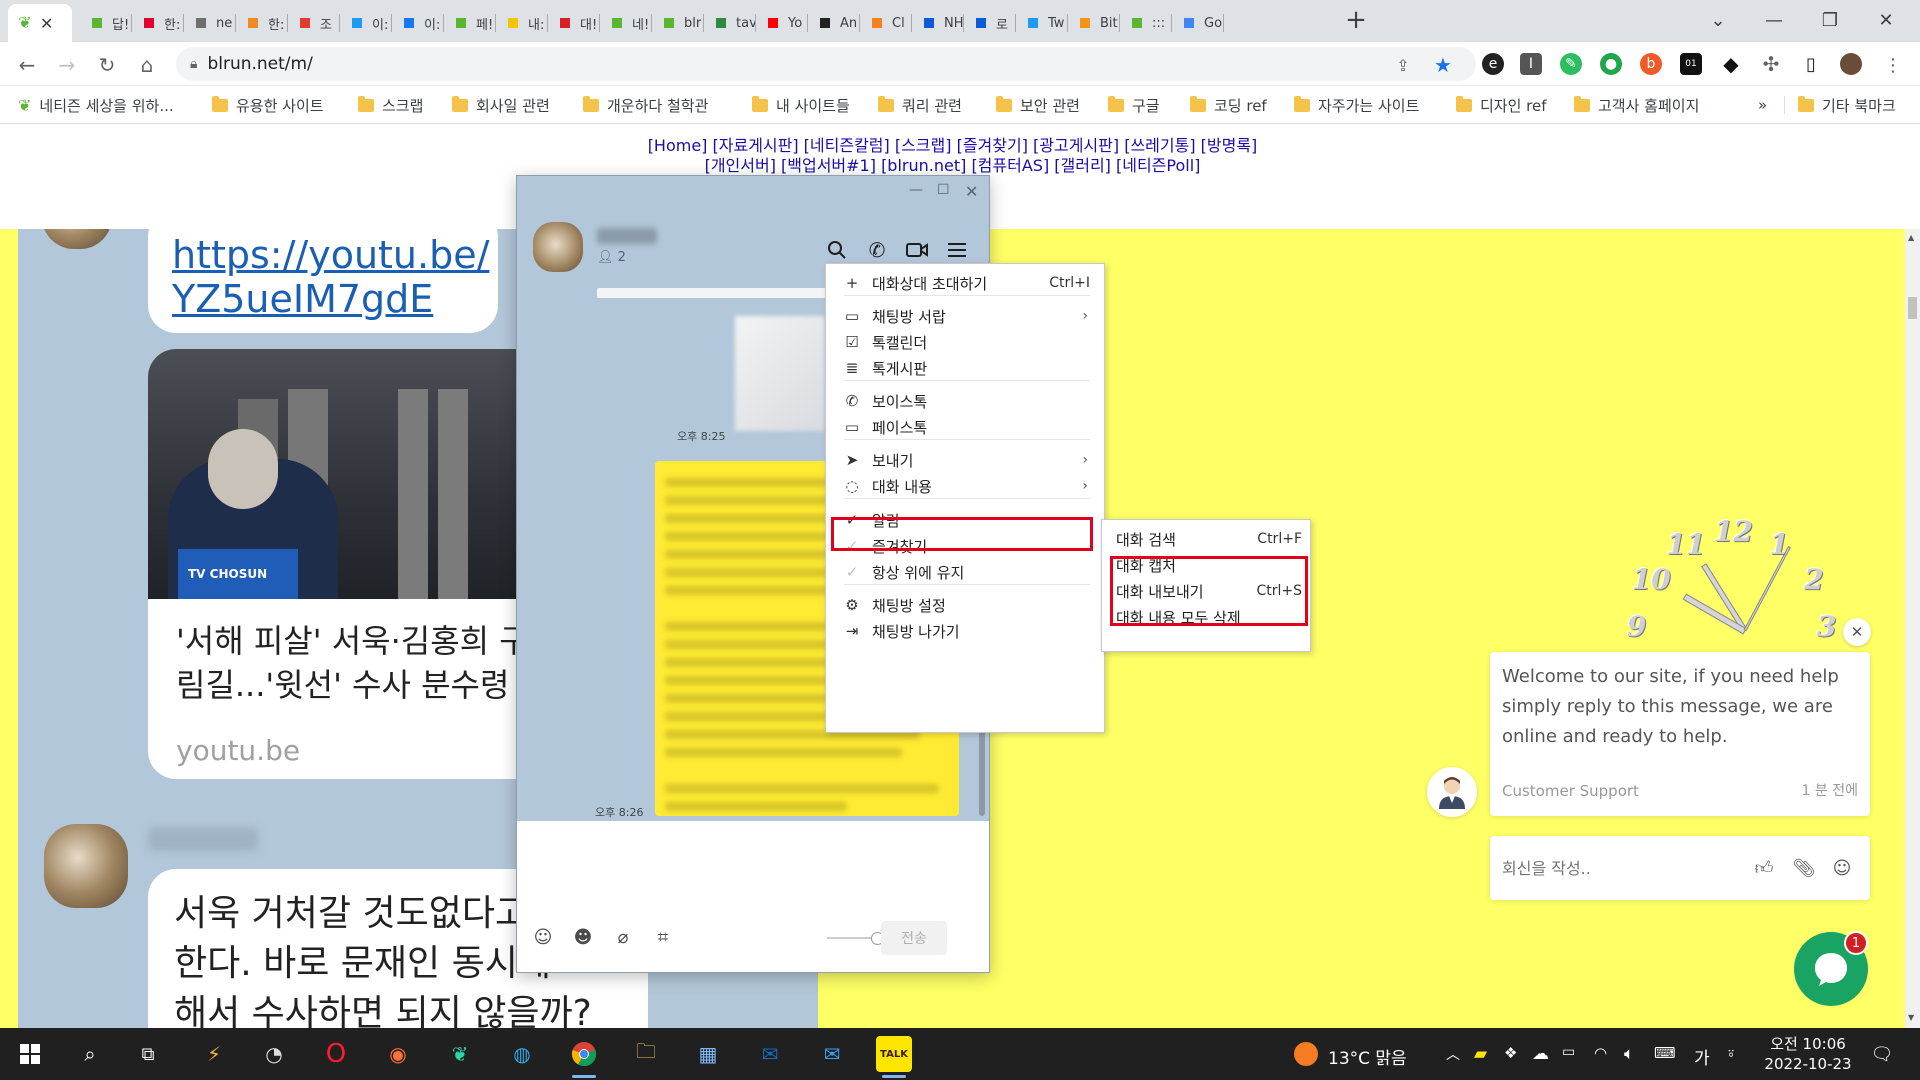 The image size is (1920, 1080). Describe the element at coordinates (470, 23) in the screenshot. I see `browser-tab: 페!` at that location.